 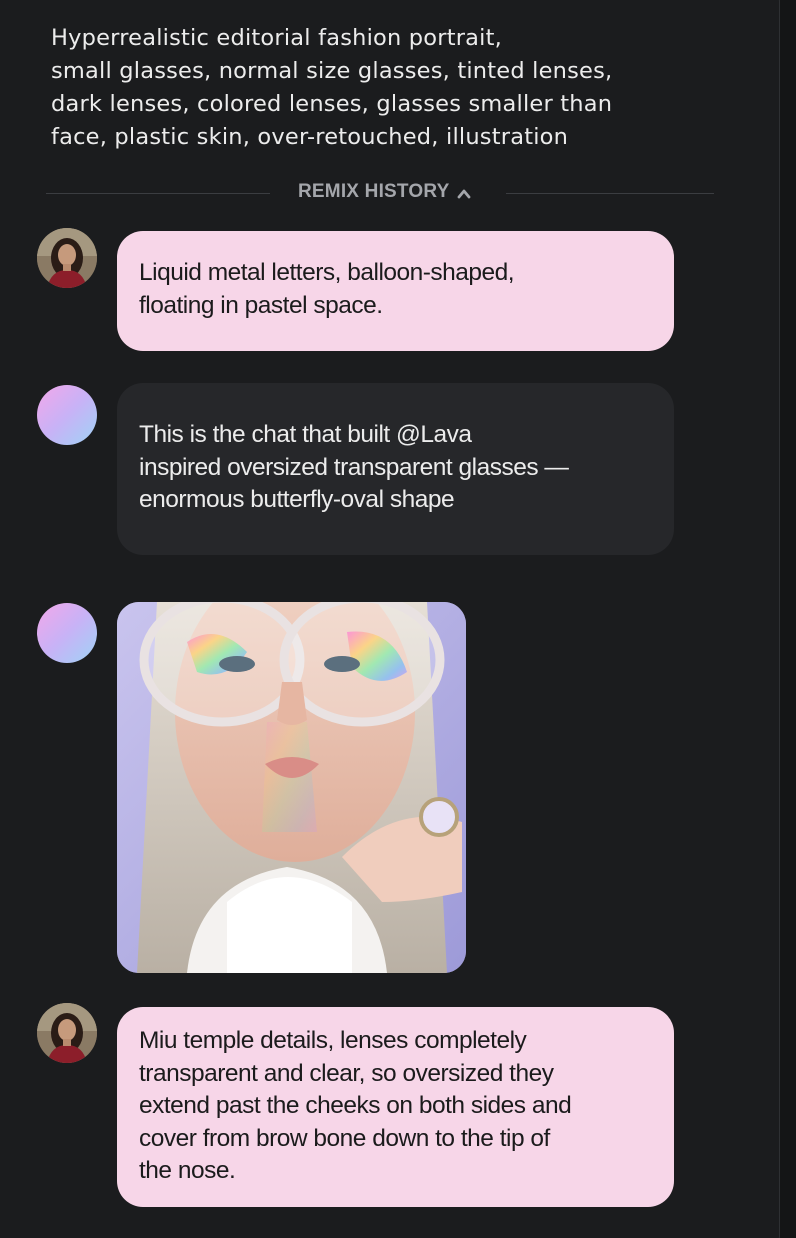 I want to click on remix-history-divider: REMIX HISTORY, so click(x=380, y=194).